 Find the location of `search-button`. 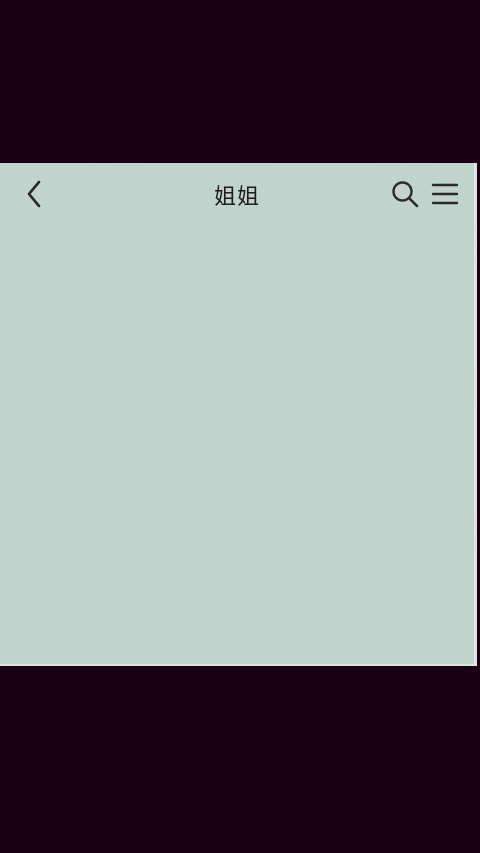

search-button is located at coordinates (405, 194).